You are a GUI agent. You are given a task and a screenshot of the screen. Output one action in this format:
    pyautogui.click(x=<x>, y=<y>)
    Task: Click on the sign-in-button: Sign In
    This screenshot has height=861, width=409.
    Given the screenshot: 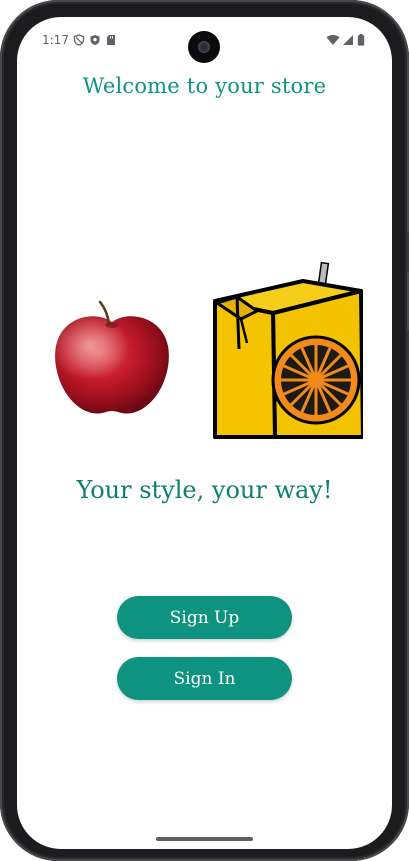 What is the action you would take?
    pyautogui.click(x=204, y=678)
    